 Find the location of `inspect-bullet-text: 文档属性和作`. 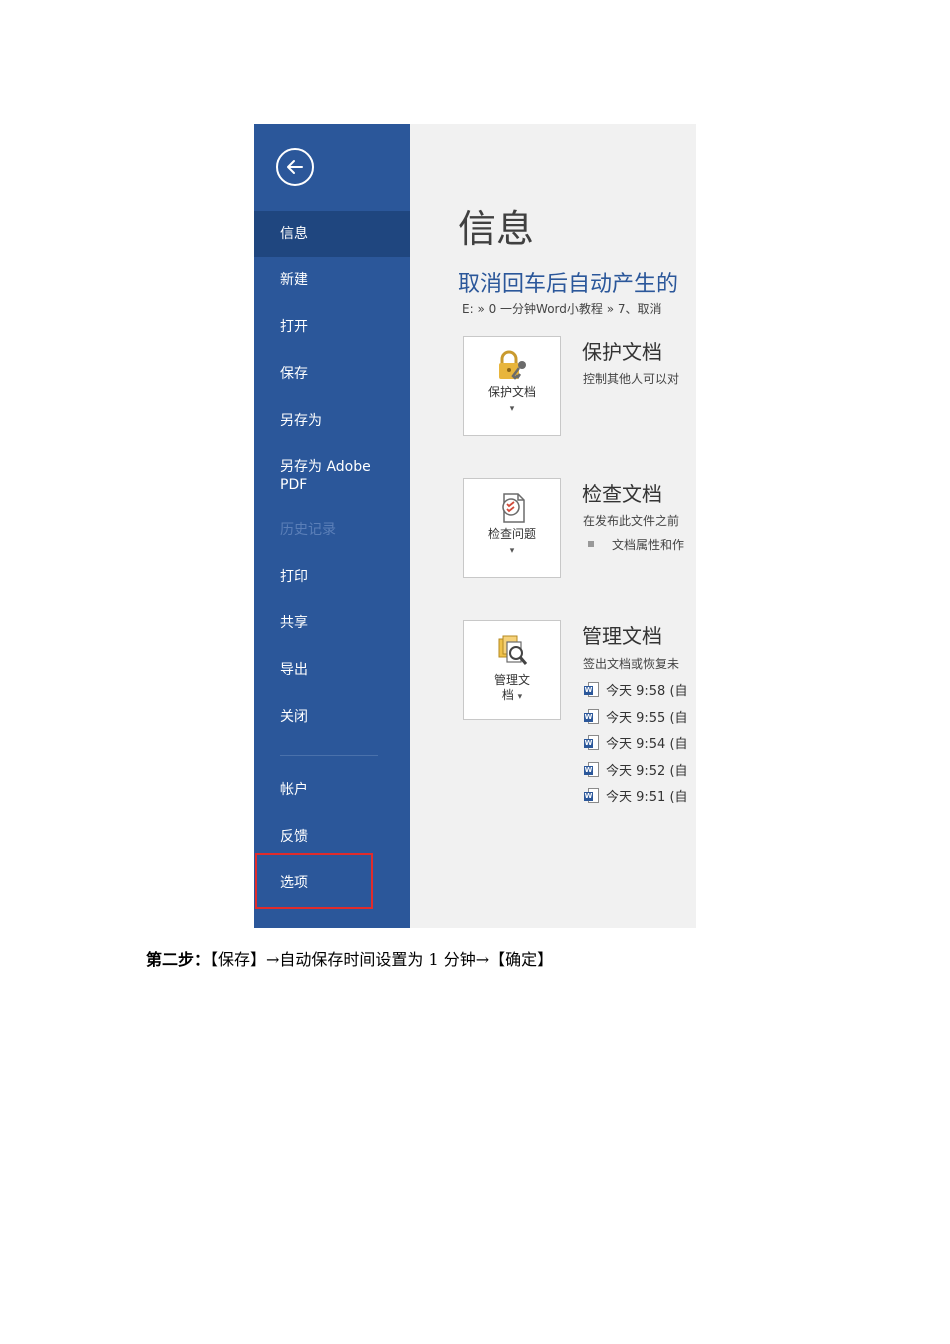

inspect-bullet-text: 文档属性和作 is located at coordinates (648, 545).